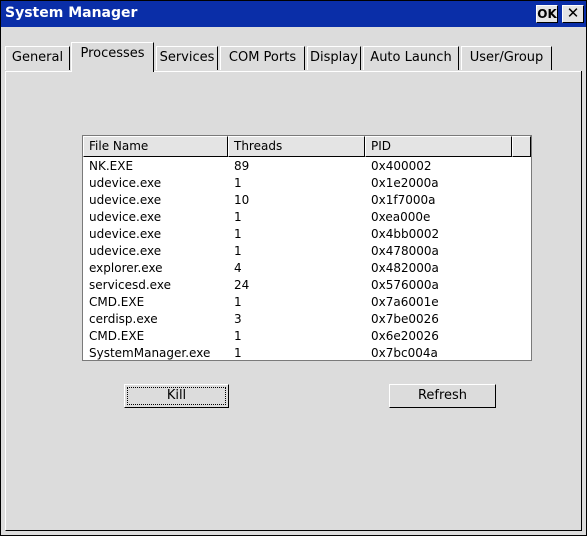 Image resolution: width=587 pixels, height=536 pixels. Describe the element at coordinates (307, 217) in the screenshot. I see `table-row: udevice.exe 1 0xea000e` at that location.